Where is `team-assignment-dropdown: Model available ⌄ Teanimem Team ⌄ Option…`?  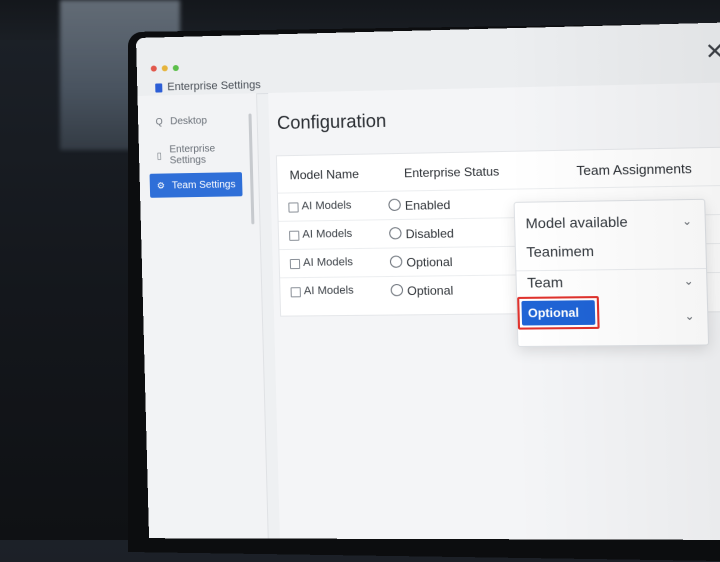 team-assignment-dropdown: Model available ⌄ Teanimem Team ⌄ Option… is located at coordinates (611, 273).